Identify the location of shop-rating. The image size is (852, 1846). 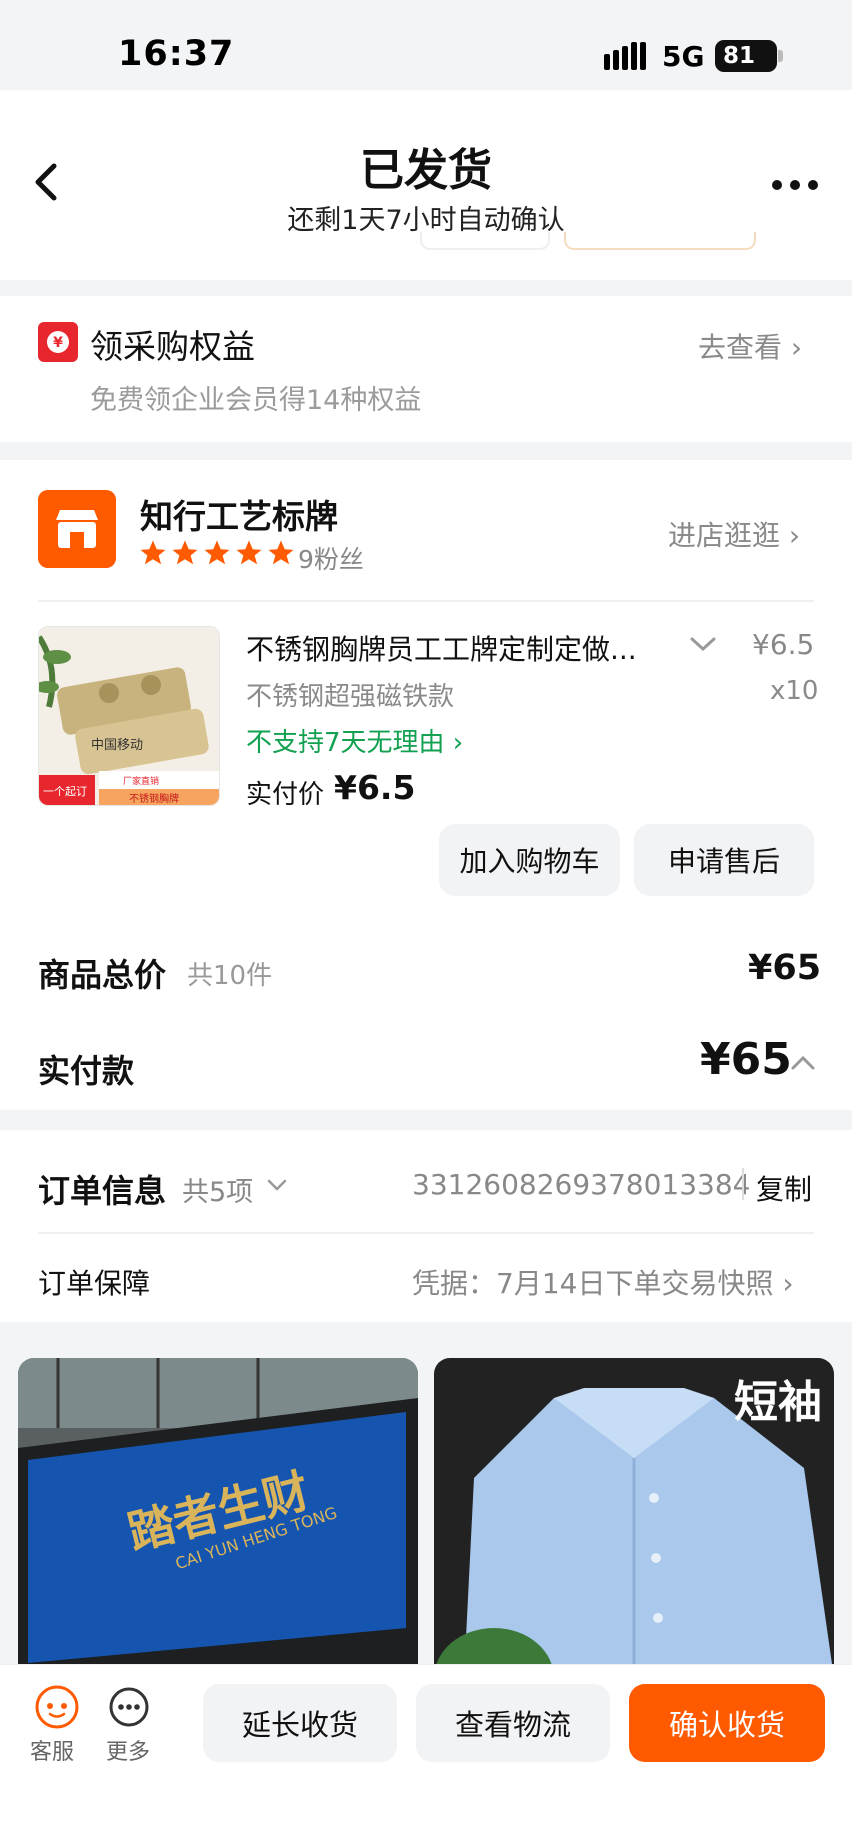
(218, 553).